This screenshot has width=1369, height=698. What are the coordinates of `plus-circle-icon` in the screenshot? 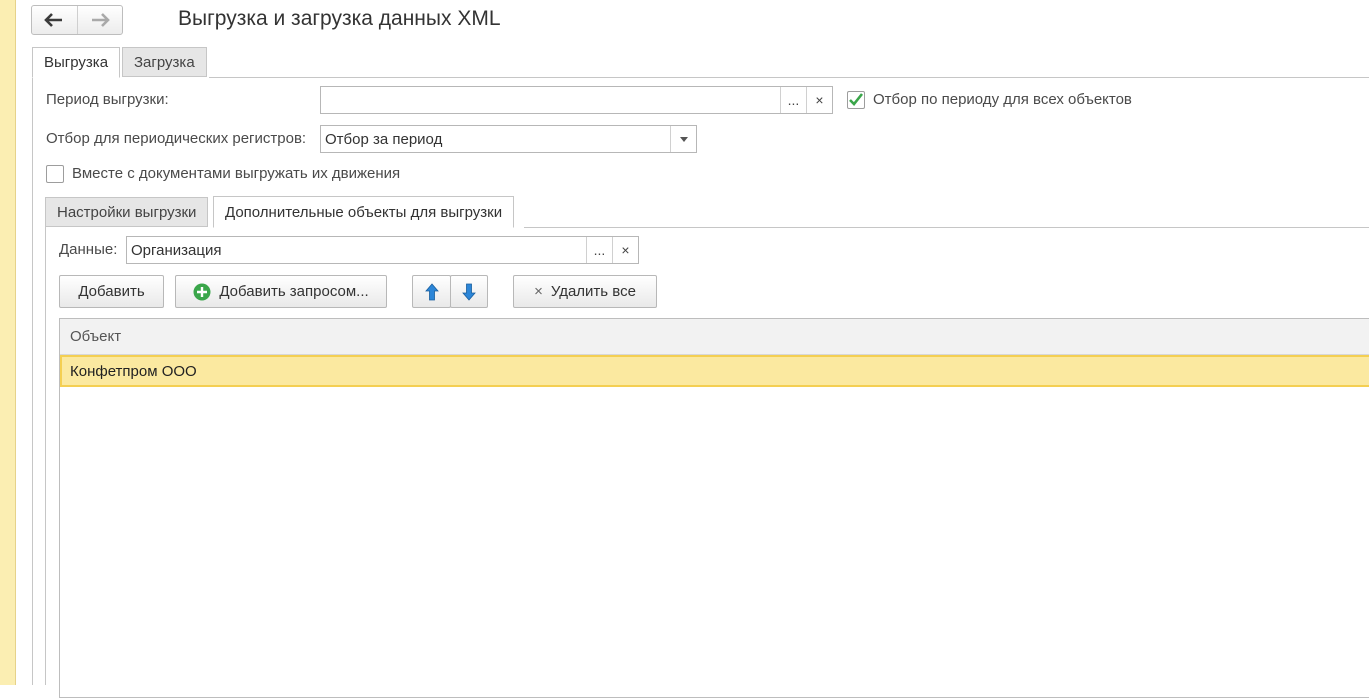 It's located at (202, 291).